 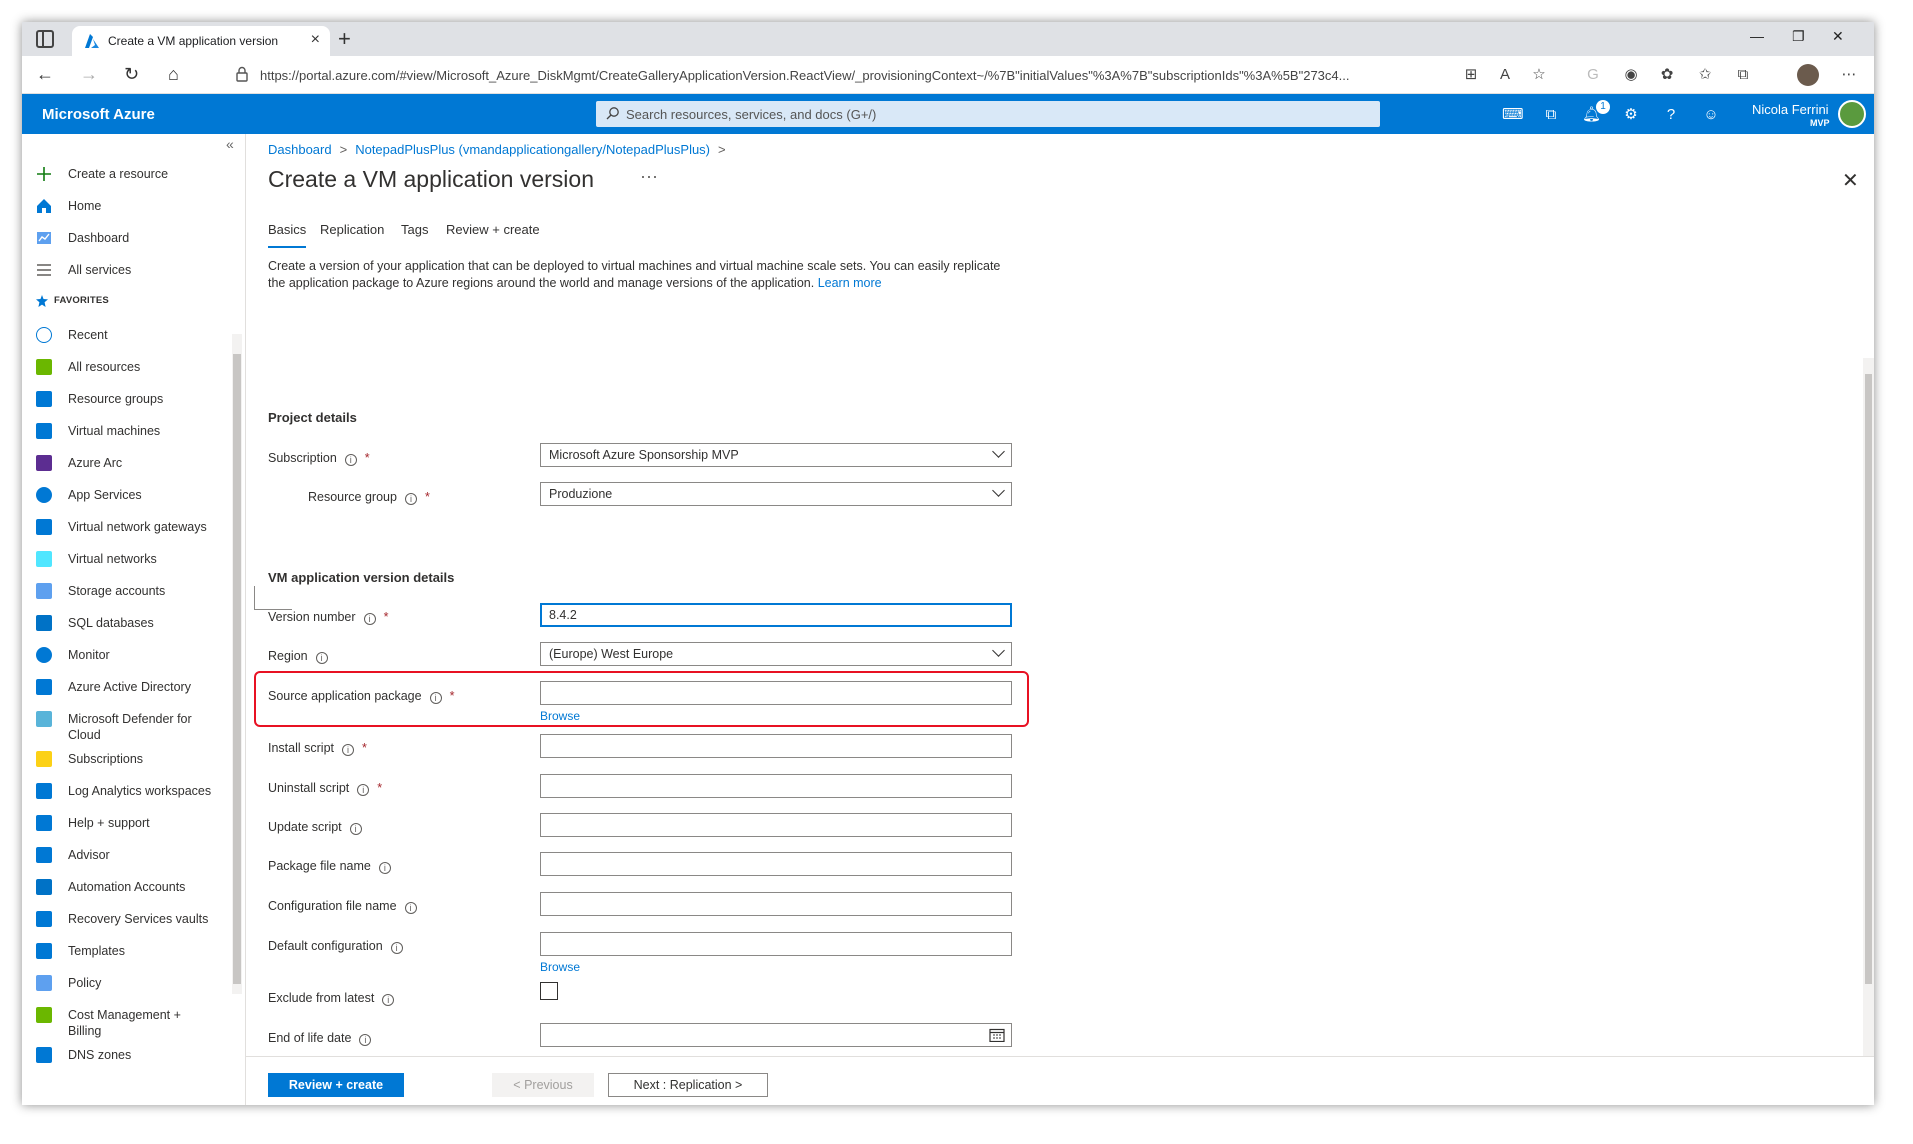 I want to click on sidebar-item-monitor: Monitor, so click(x=136, y=655).